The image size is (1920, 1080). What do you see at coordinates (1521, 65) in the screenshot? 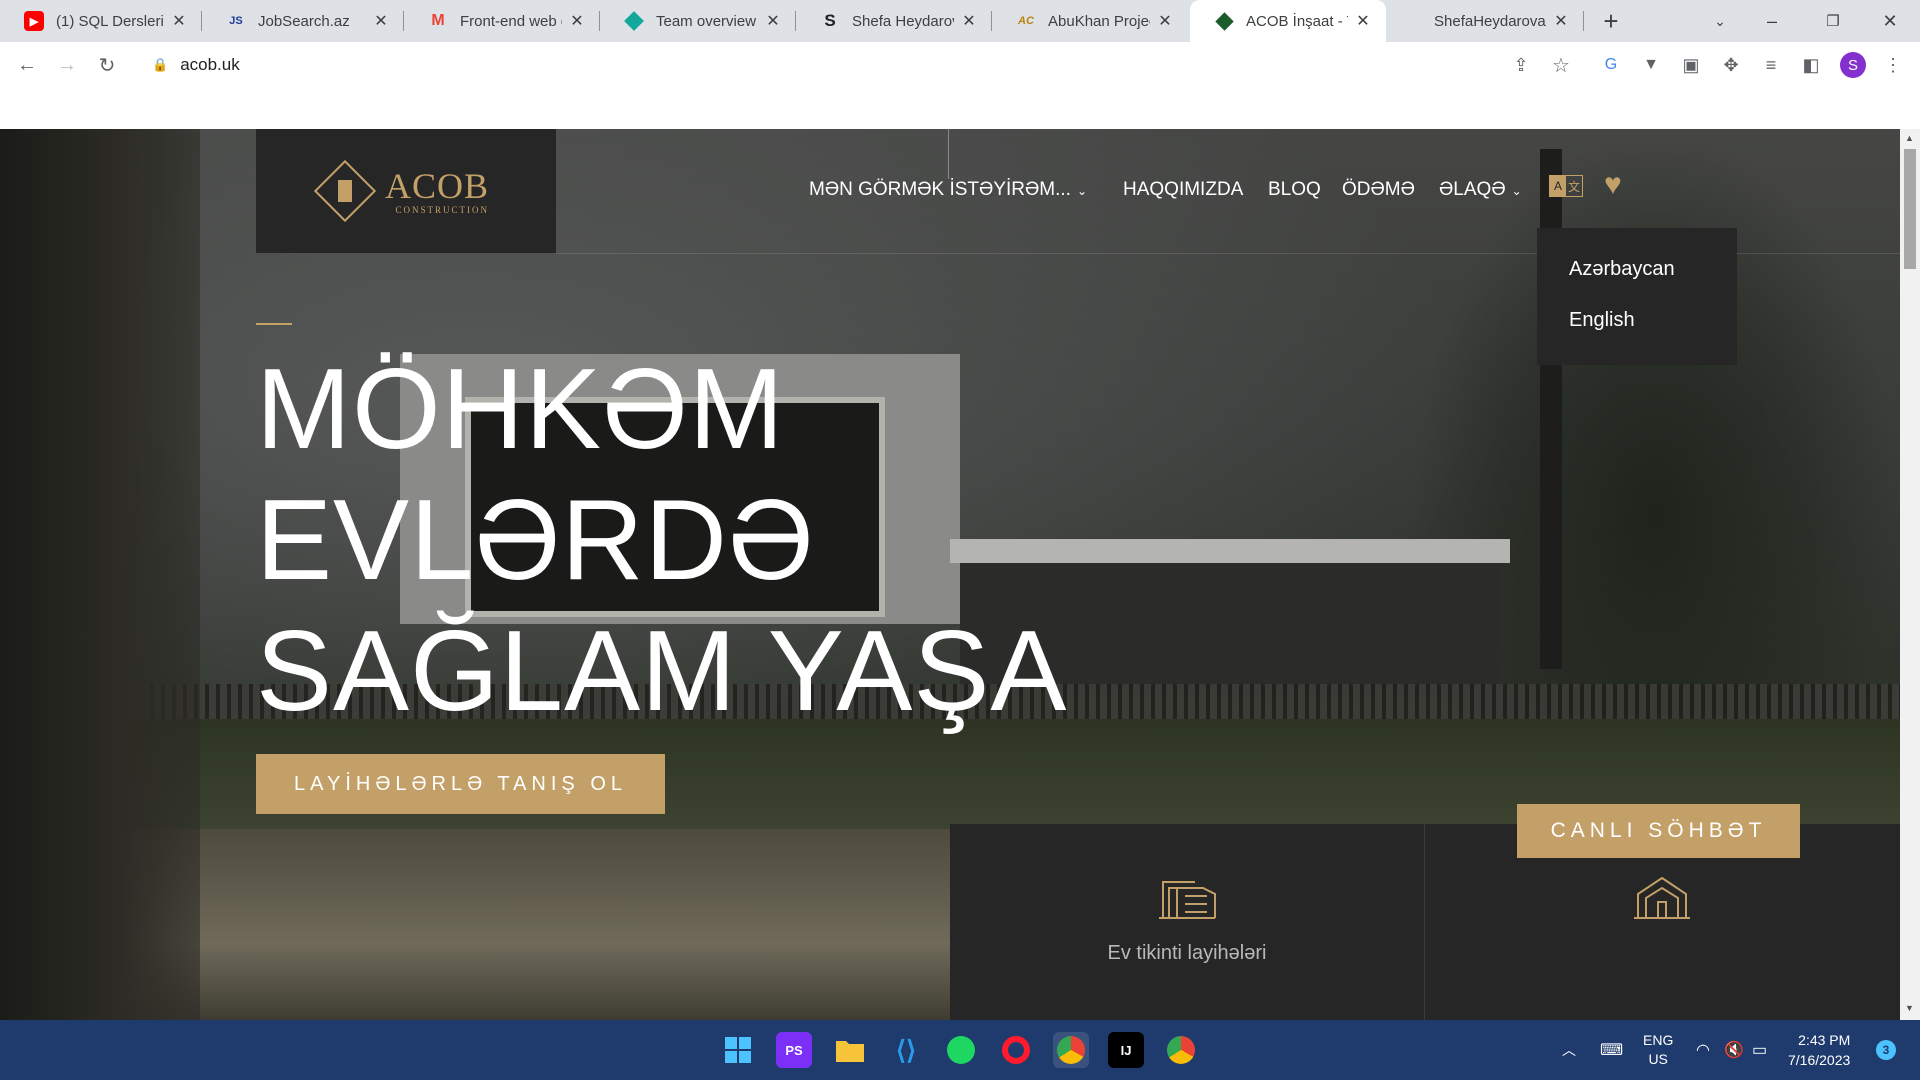
I see `share-icon: ⇪` at bounding box center [1521, 65].